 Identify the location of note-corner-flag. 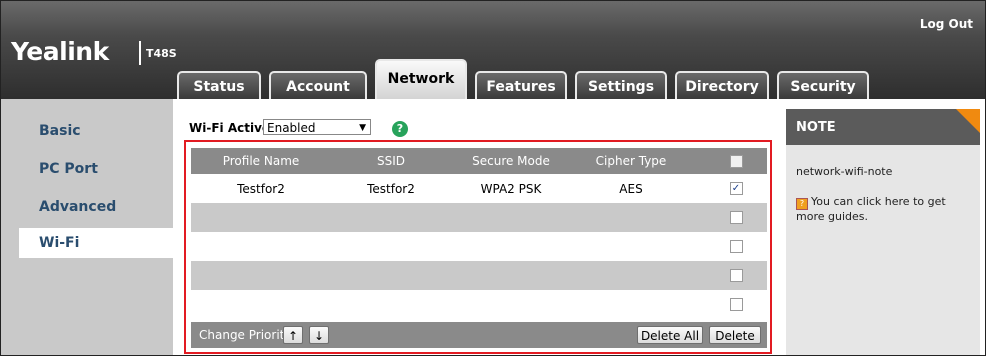
(968, 121).